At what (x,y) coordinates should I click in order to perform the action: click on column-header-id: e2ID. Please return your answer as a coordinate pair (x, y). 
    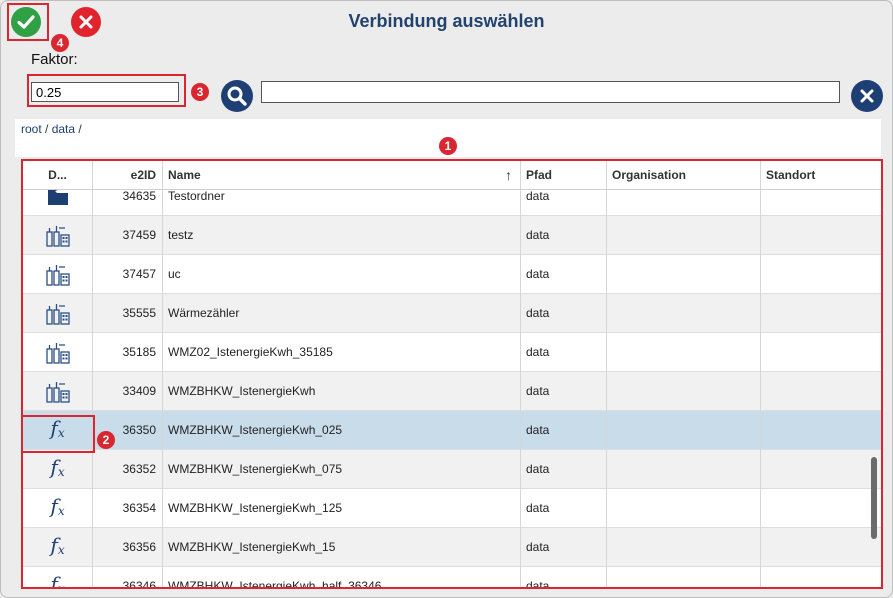
    Looking at the image, I should click on (128, 175).